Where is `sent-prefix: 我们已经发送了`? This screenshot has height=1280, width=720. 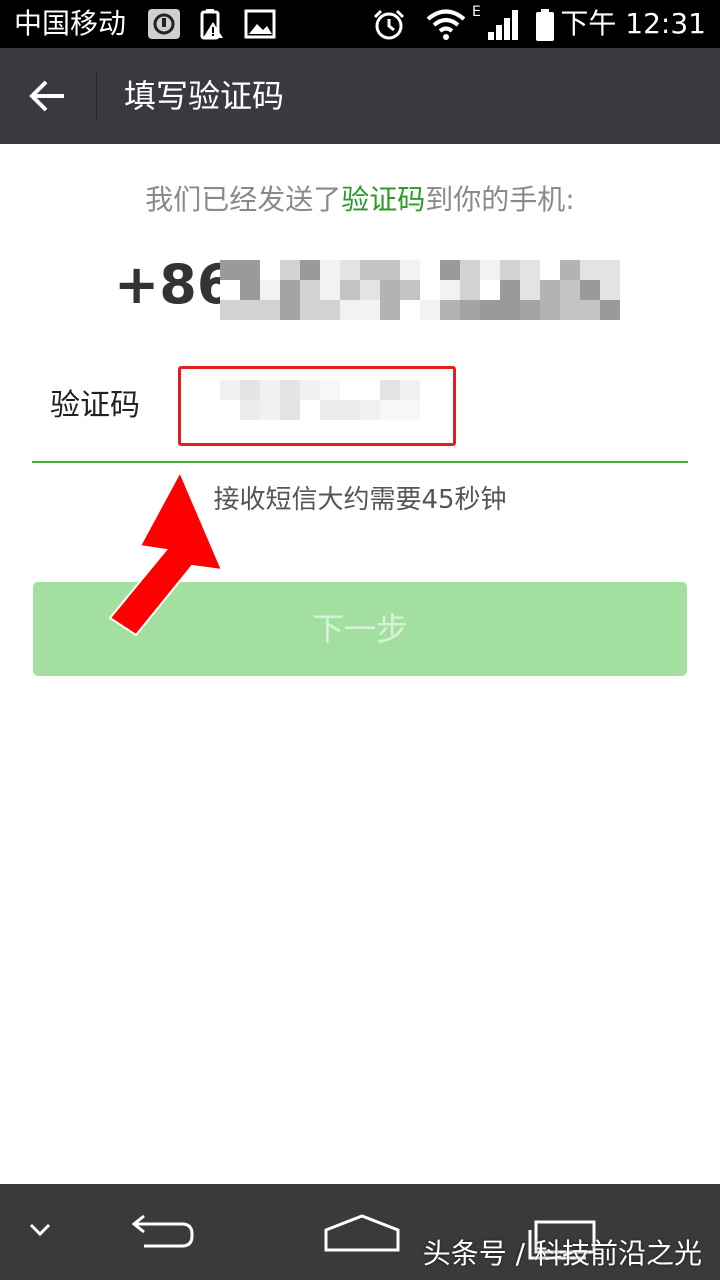 sent-prefix: 我们已经发送了 is located at coordinates (243, 199).